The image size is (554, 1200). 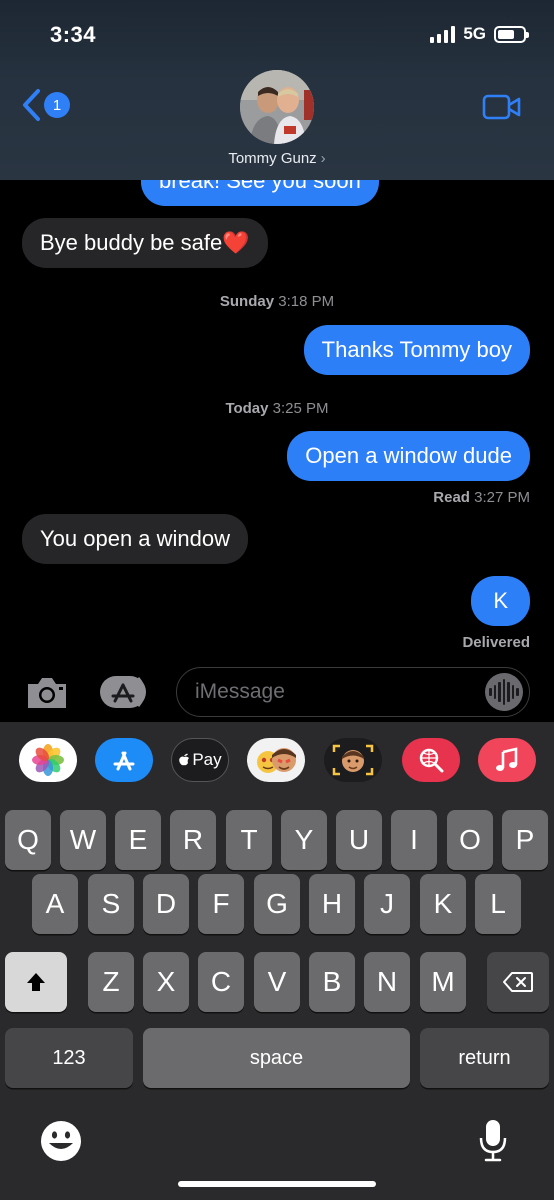 What do you see at coordinates (277, 408) in the screenshot?
I see `timestamp: Today 3:25 PM` at bounding box center [277, 408].